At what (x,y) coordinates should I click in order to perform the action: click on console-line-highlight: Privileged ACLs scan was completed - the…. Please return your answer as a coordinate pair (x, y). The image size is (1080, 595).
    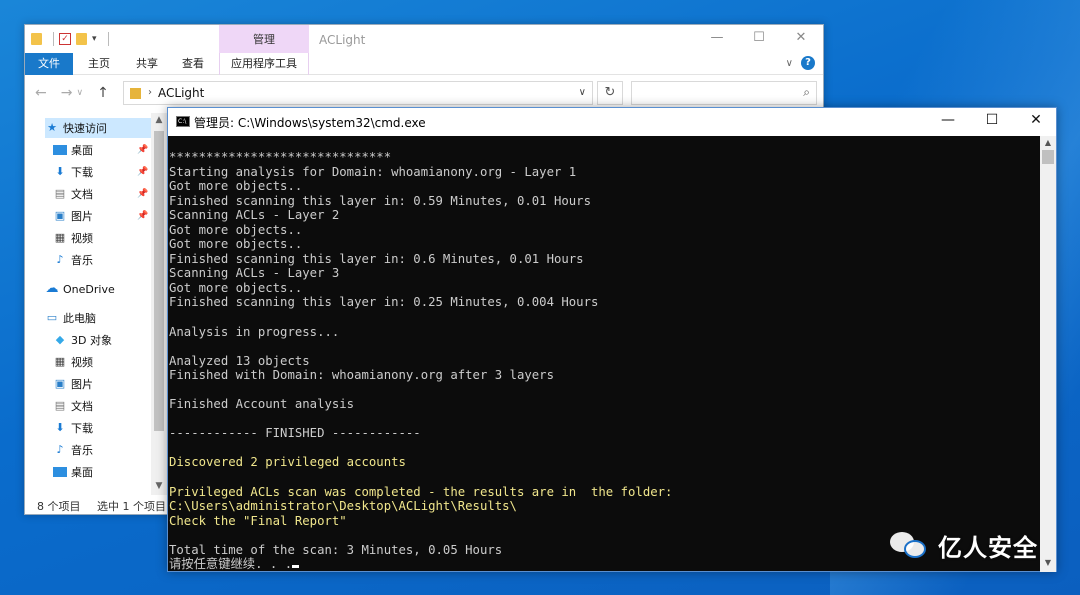
    Looking at the image, I should click on (421, 491).